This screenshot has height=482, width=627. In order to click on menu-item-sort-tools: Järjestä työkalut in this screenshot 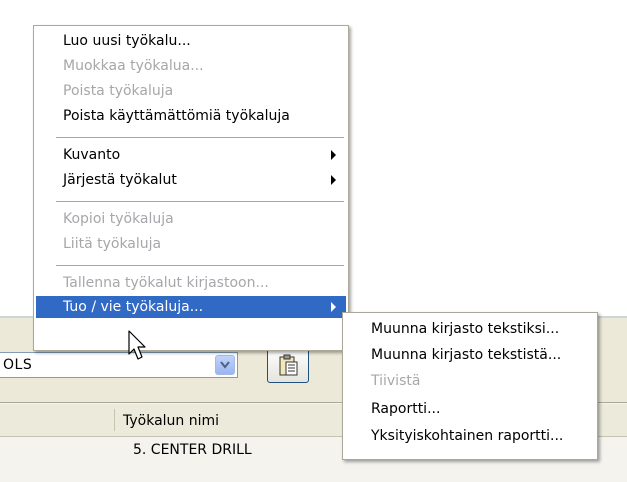, I will do `click(191, 180)`.